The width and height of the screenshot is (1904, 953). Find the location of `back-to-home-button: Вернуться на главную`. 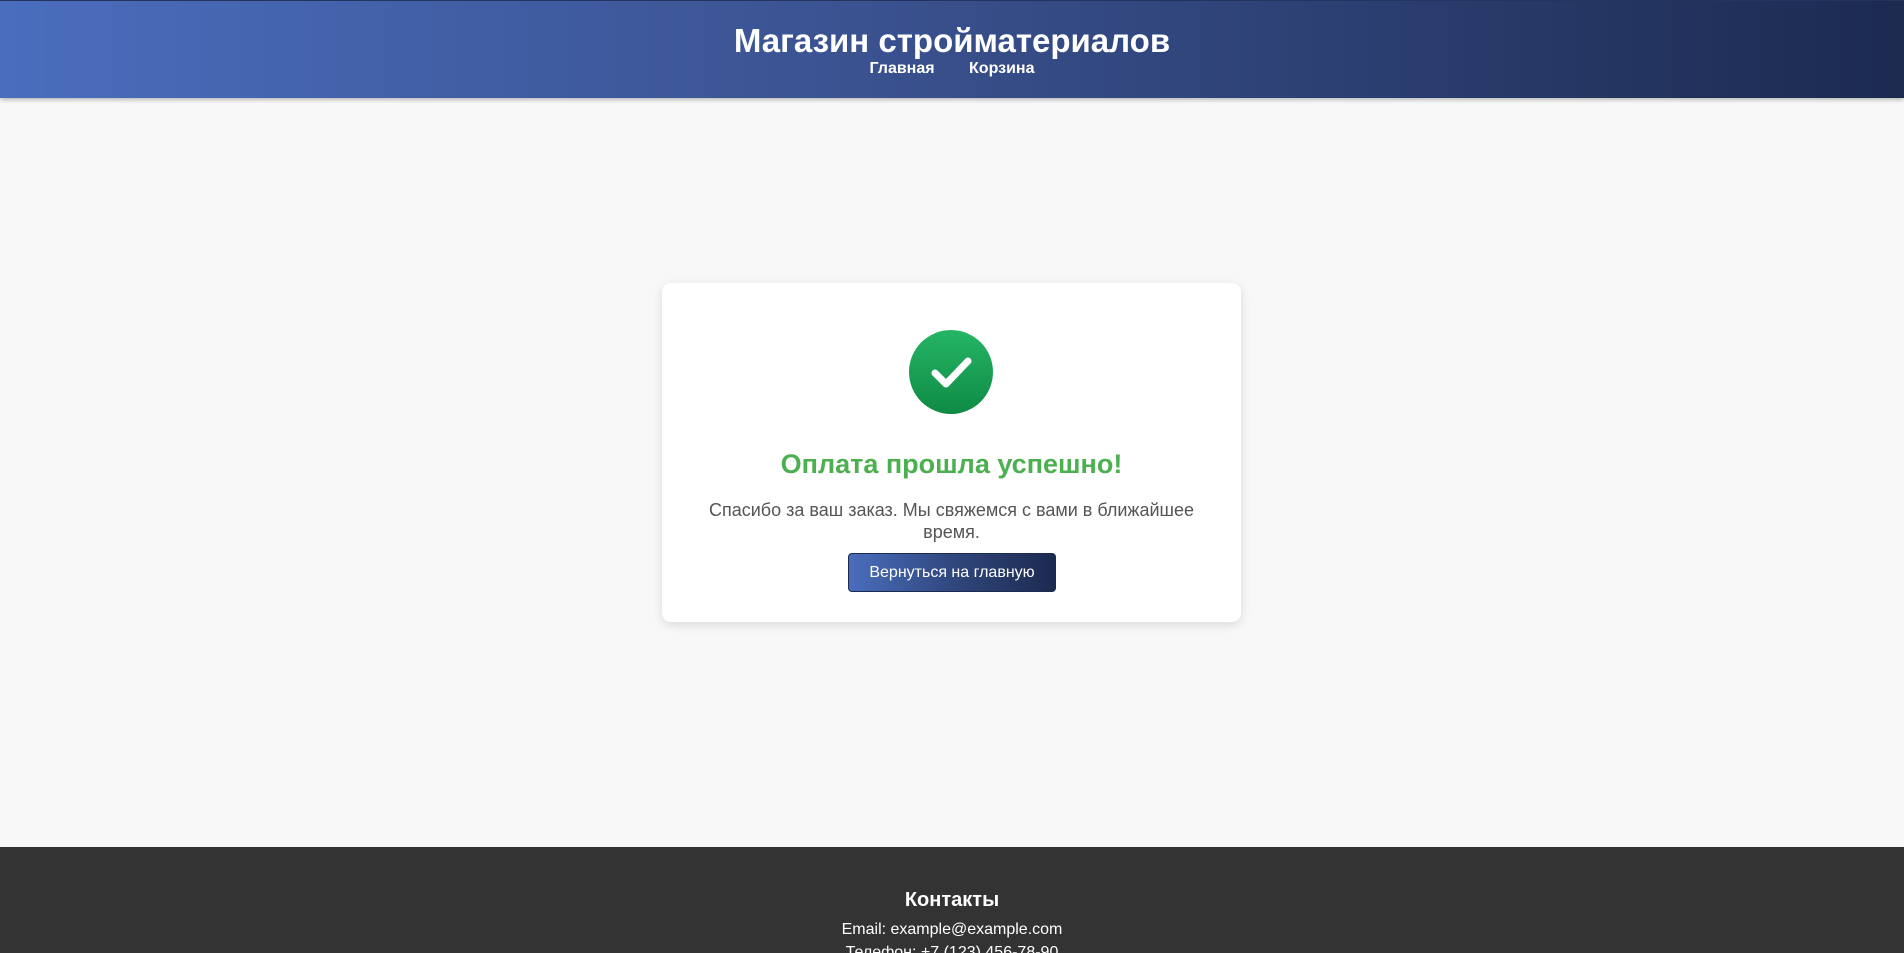

back-to-home-button: Вернуться на главную is located at coordinates (952, 572).